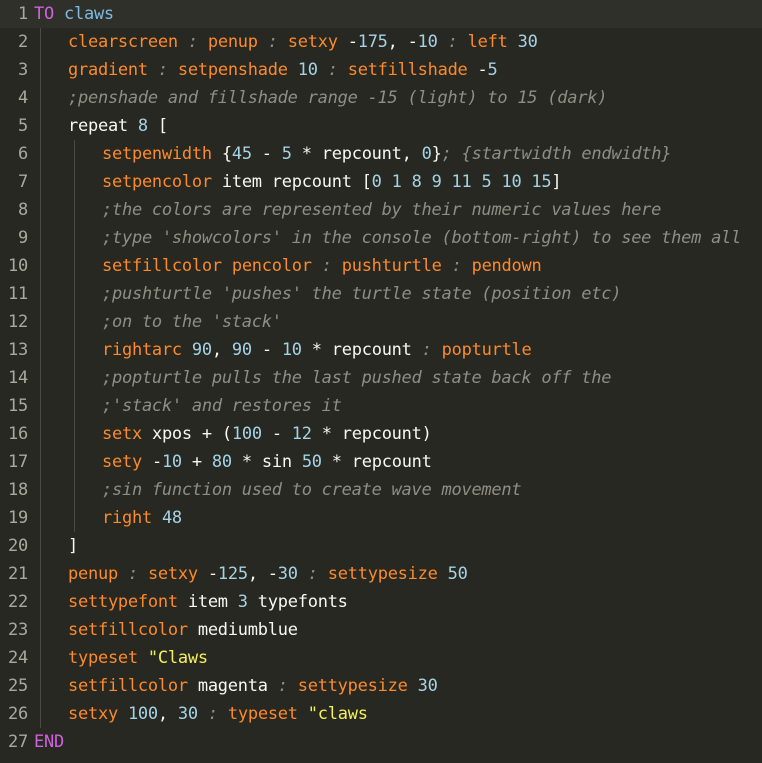  What do you see at coordinates (267, 462) in the screenshot?
I see `line-code: sety -10 + 80 * sin 50 * repcount` at bounding box center [267, 462].